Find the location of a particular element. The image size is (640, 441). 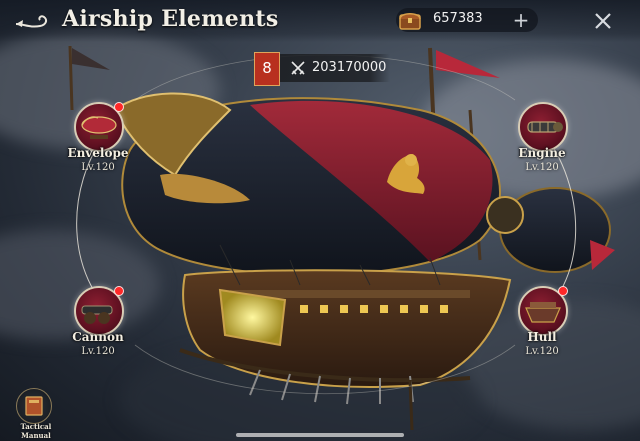

currency-counter: 657383 + is located at coordinates (467, 20).